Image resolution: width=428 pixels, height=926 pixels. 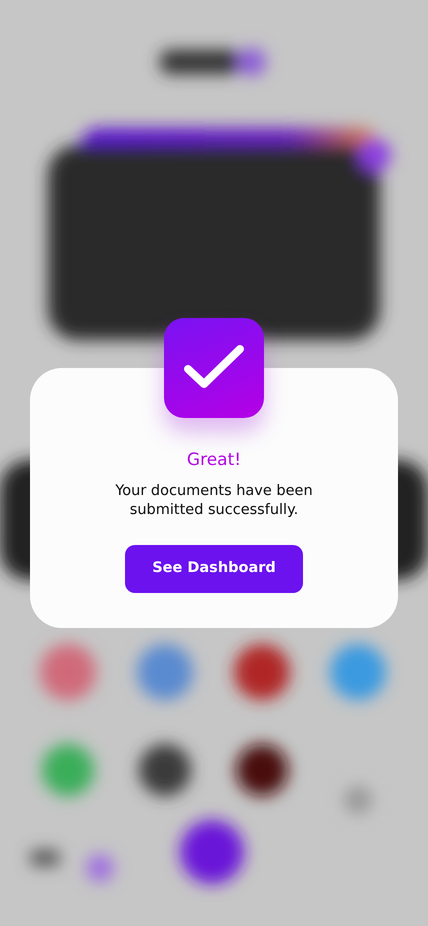 I want to click on dialog-message: Your documents have been submitted successfully., so click(x=214, y=501).